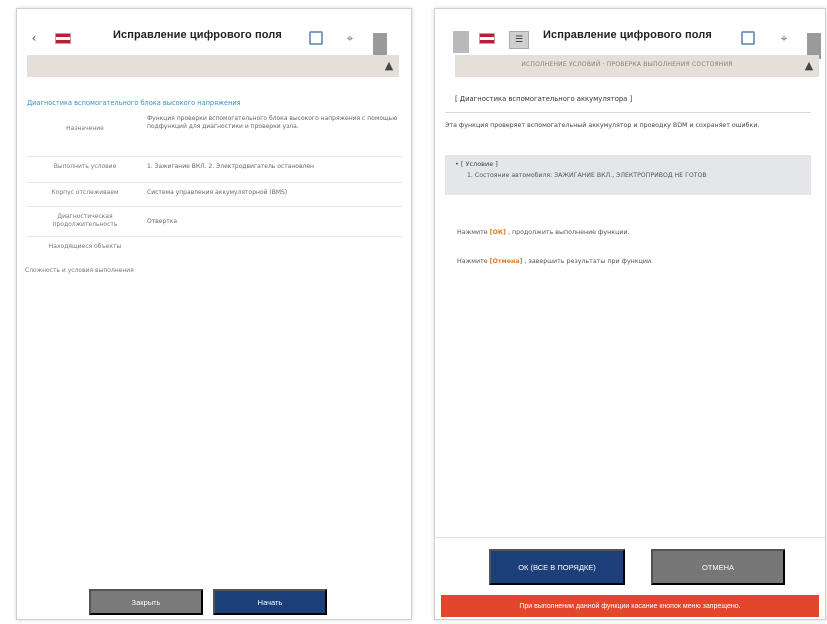 This screenshot has width=827, height=624. I want to click on row-value: Отвертка, so click(162, 221).